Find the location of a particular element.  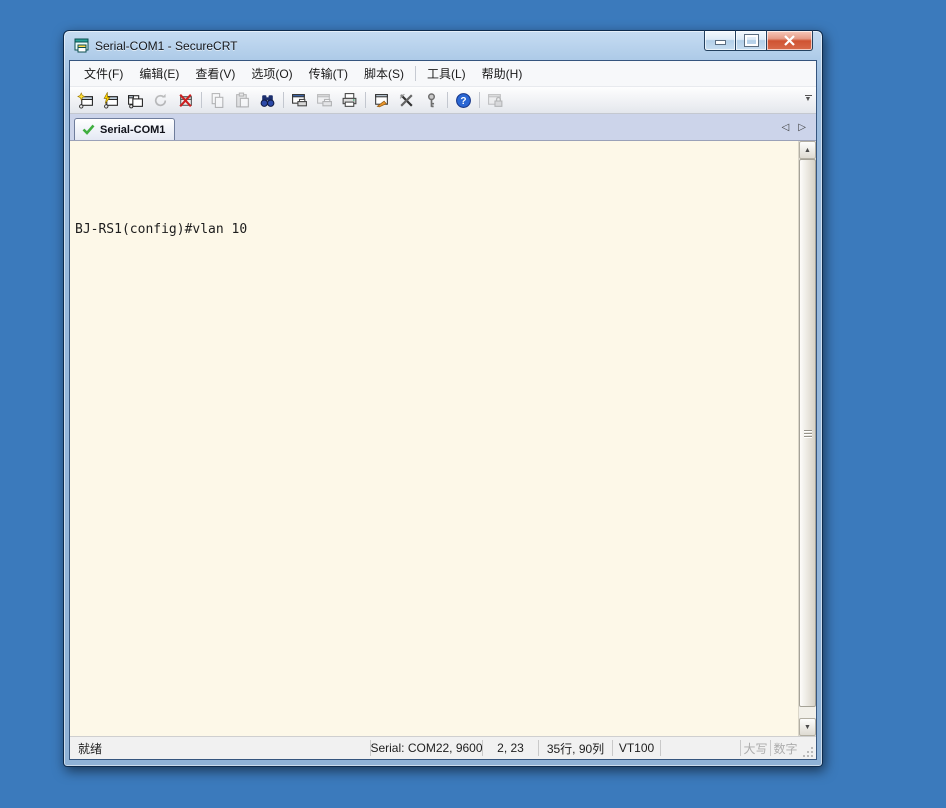

scroll-down-button: ▼ is located at coordinates (807, 727).